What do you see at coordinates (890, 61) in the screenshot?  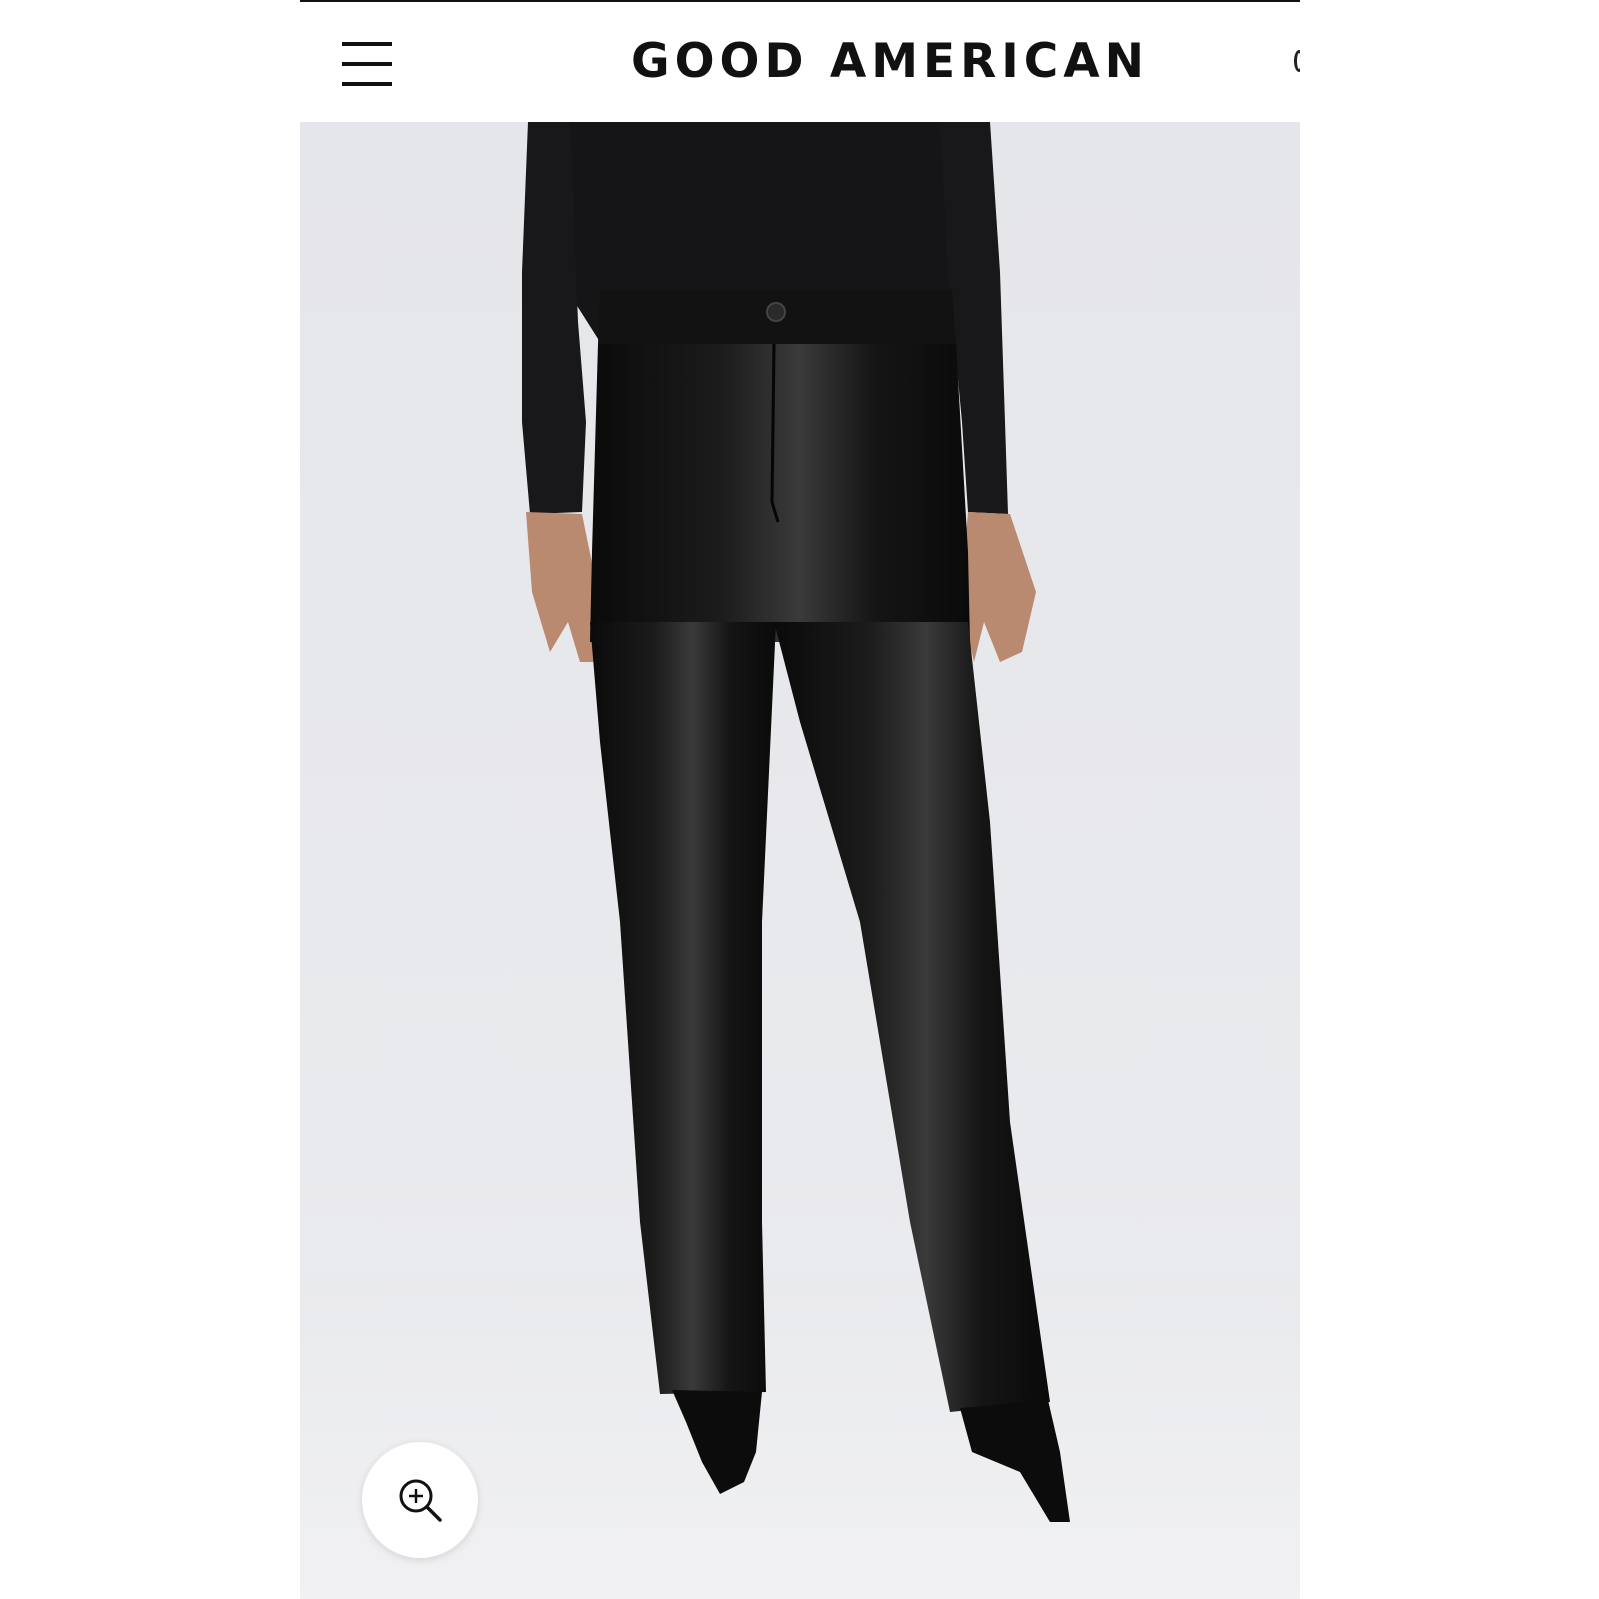 I see `brand-logo: GOOD AMERICAN` at bounding box center [890, 61].